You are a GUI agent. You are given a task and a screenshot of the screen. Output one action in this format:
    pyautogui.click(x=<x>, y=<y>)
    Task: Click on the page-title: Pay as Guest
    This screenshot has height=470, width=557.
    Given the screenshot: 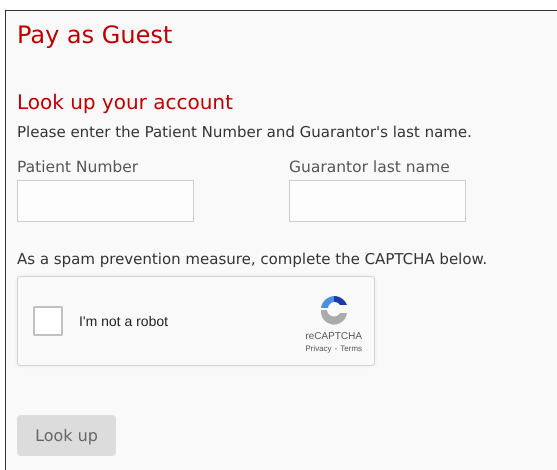 What is the action you would take?
    pyautogui.click(x=95, y=35)
    